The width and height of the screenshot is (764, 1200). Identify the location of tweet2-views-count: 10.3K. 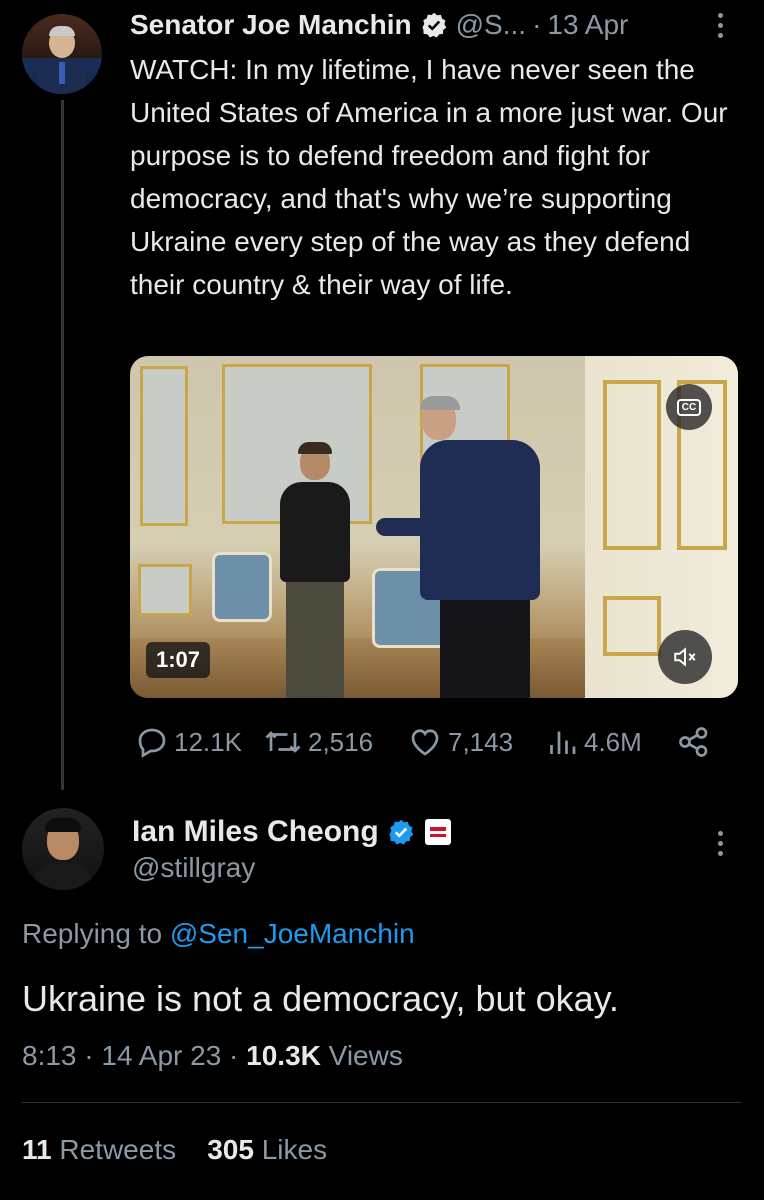
(283, 1055).